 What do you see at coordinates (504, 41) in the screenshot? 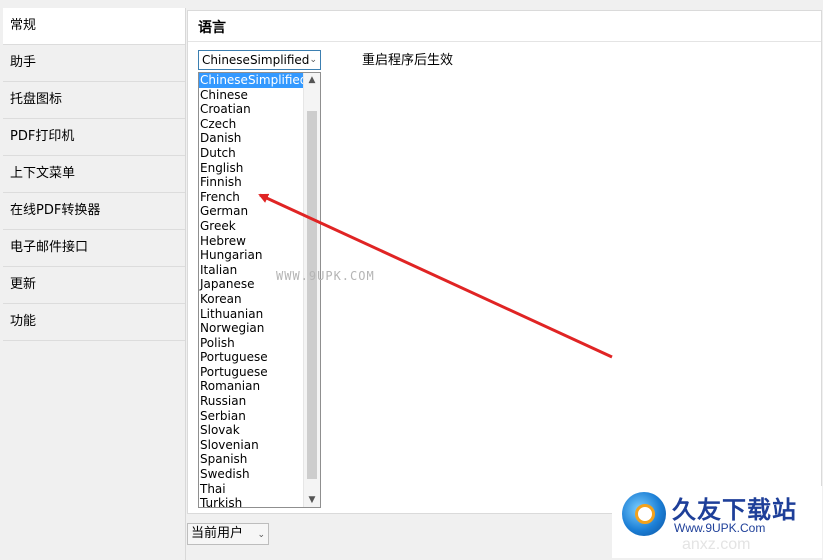
I see `section-divider` at bounding box center [504, 41].